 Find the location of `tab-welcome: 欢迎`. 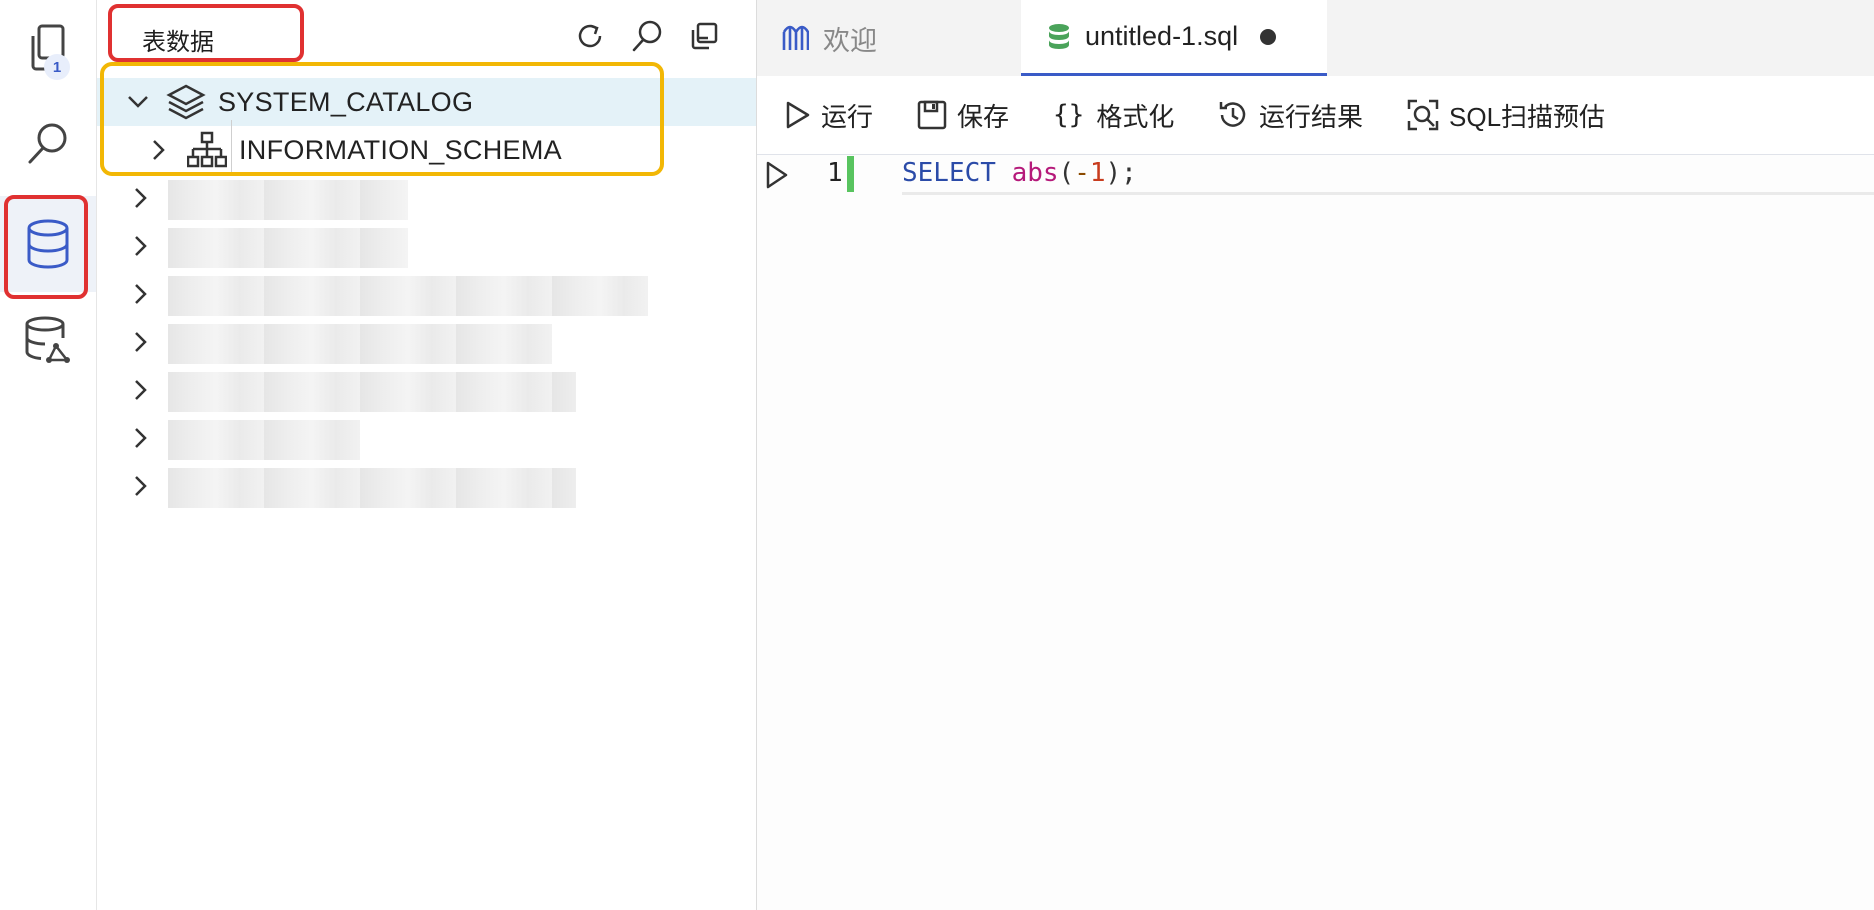

tab-welcome: 欢迎 is located at coordinates (889, 38).